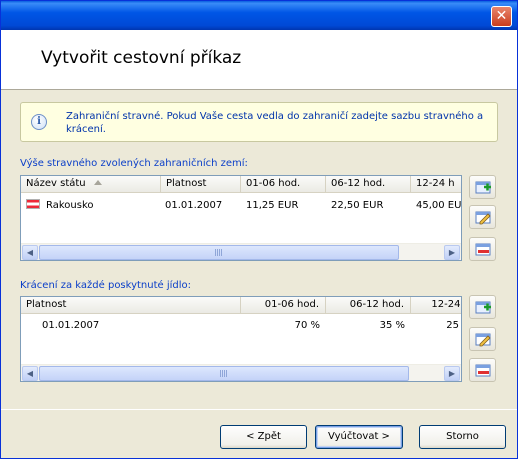  Describe the element at coordinates (259, 15) in the screenshot. I see `title-bar: ✕` at that location.